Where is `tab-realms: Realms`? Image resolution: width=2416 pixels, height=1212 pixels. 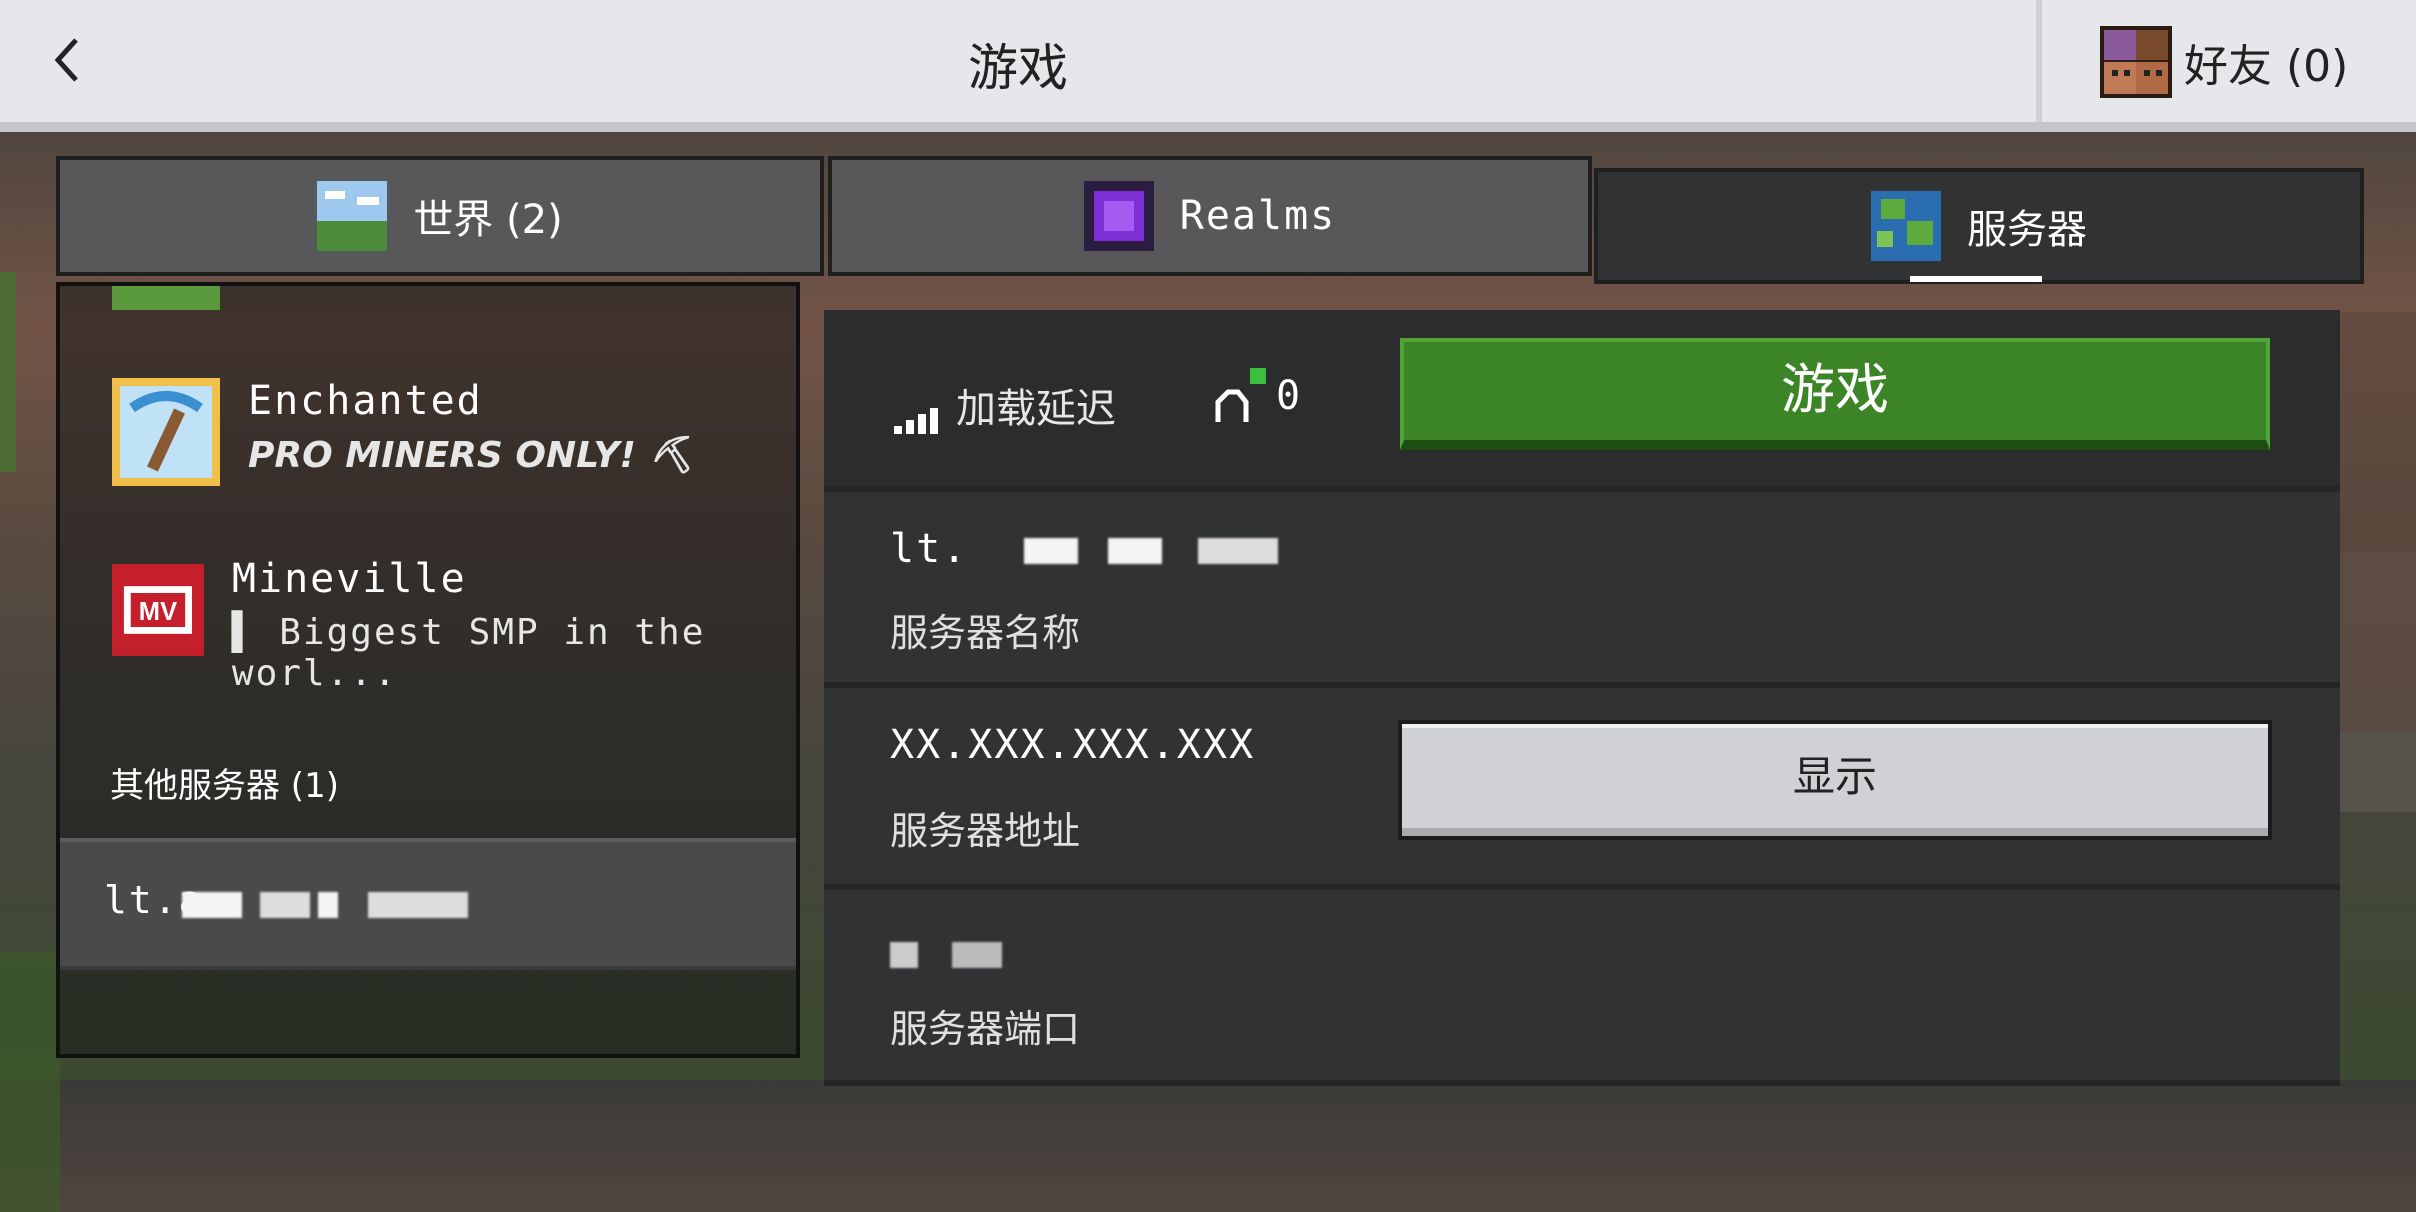
tab-realms: Realms is located at coordinates (1210, 216).